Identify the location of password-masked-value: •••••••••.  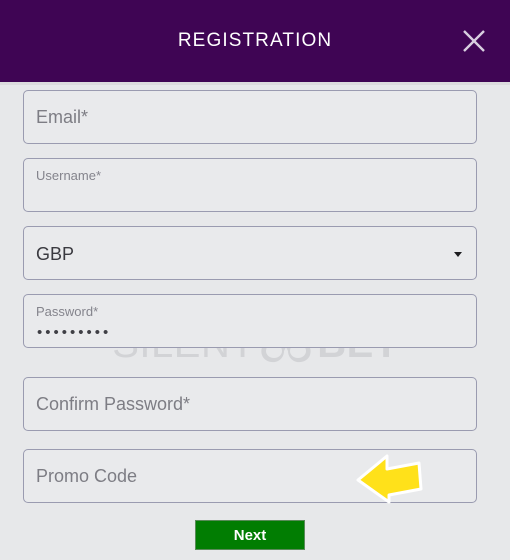
(74, 332).